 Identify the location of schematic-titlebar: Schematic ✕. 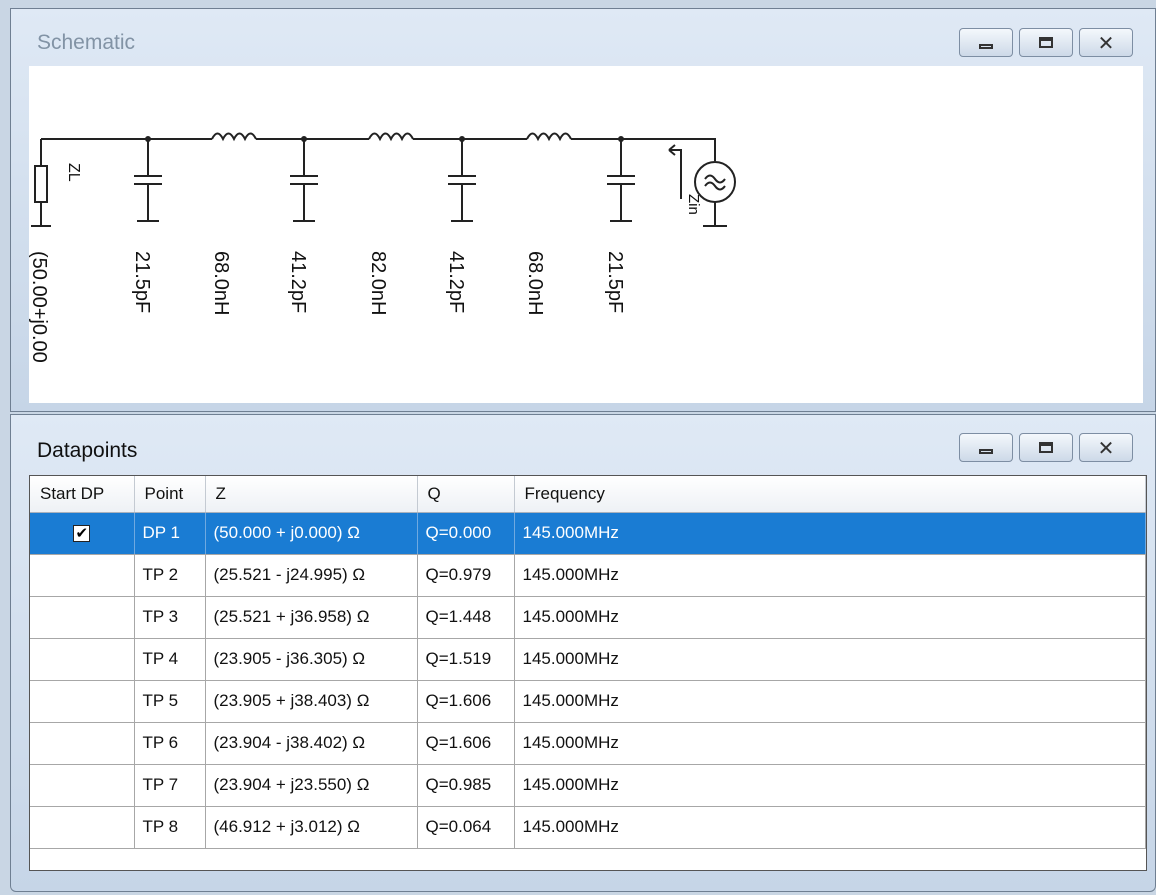
(583, 37).